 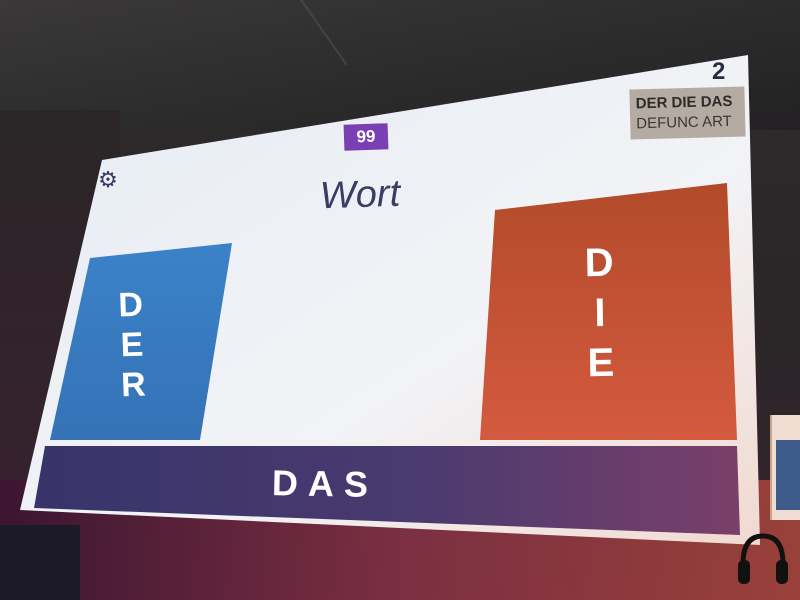 I want to click on current-word: Wort, so click(x=360, y=195).